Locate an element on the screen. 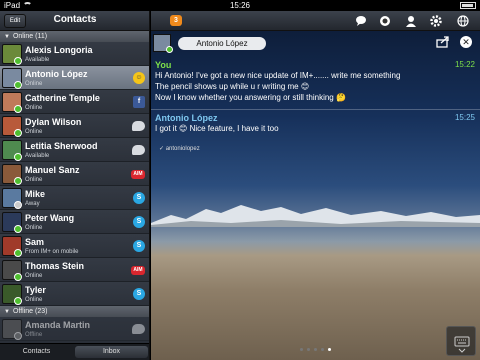 This screenshot has height=360, width=480. contact-status: Away is located at coordinates (32, 204).